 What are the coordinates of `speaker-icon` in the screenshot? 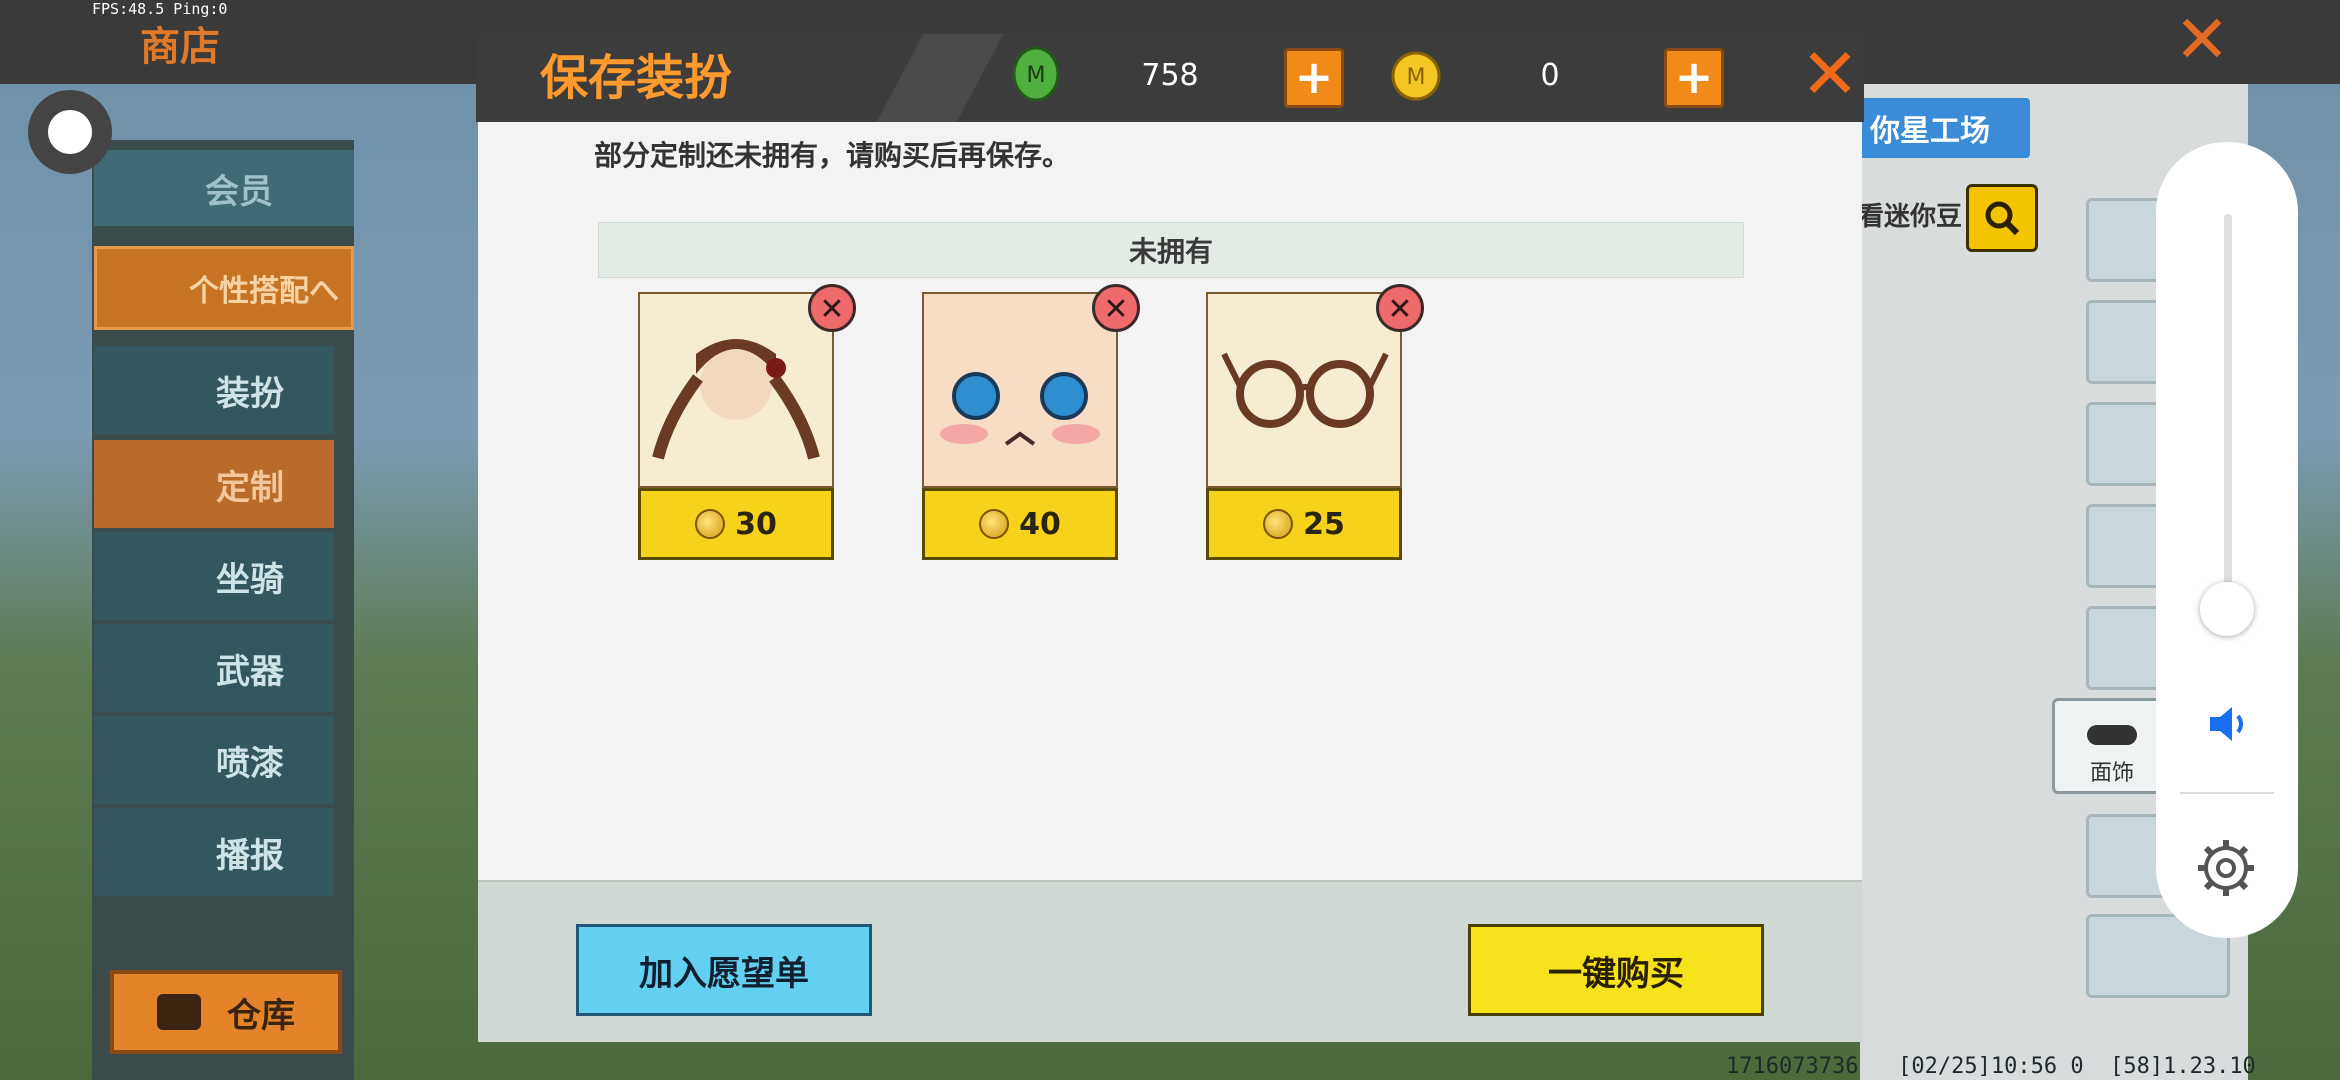 It's located at (2228, 724).